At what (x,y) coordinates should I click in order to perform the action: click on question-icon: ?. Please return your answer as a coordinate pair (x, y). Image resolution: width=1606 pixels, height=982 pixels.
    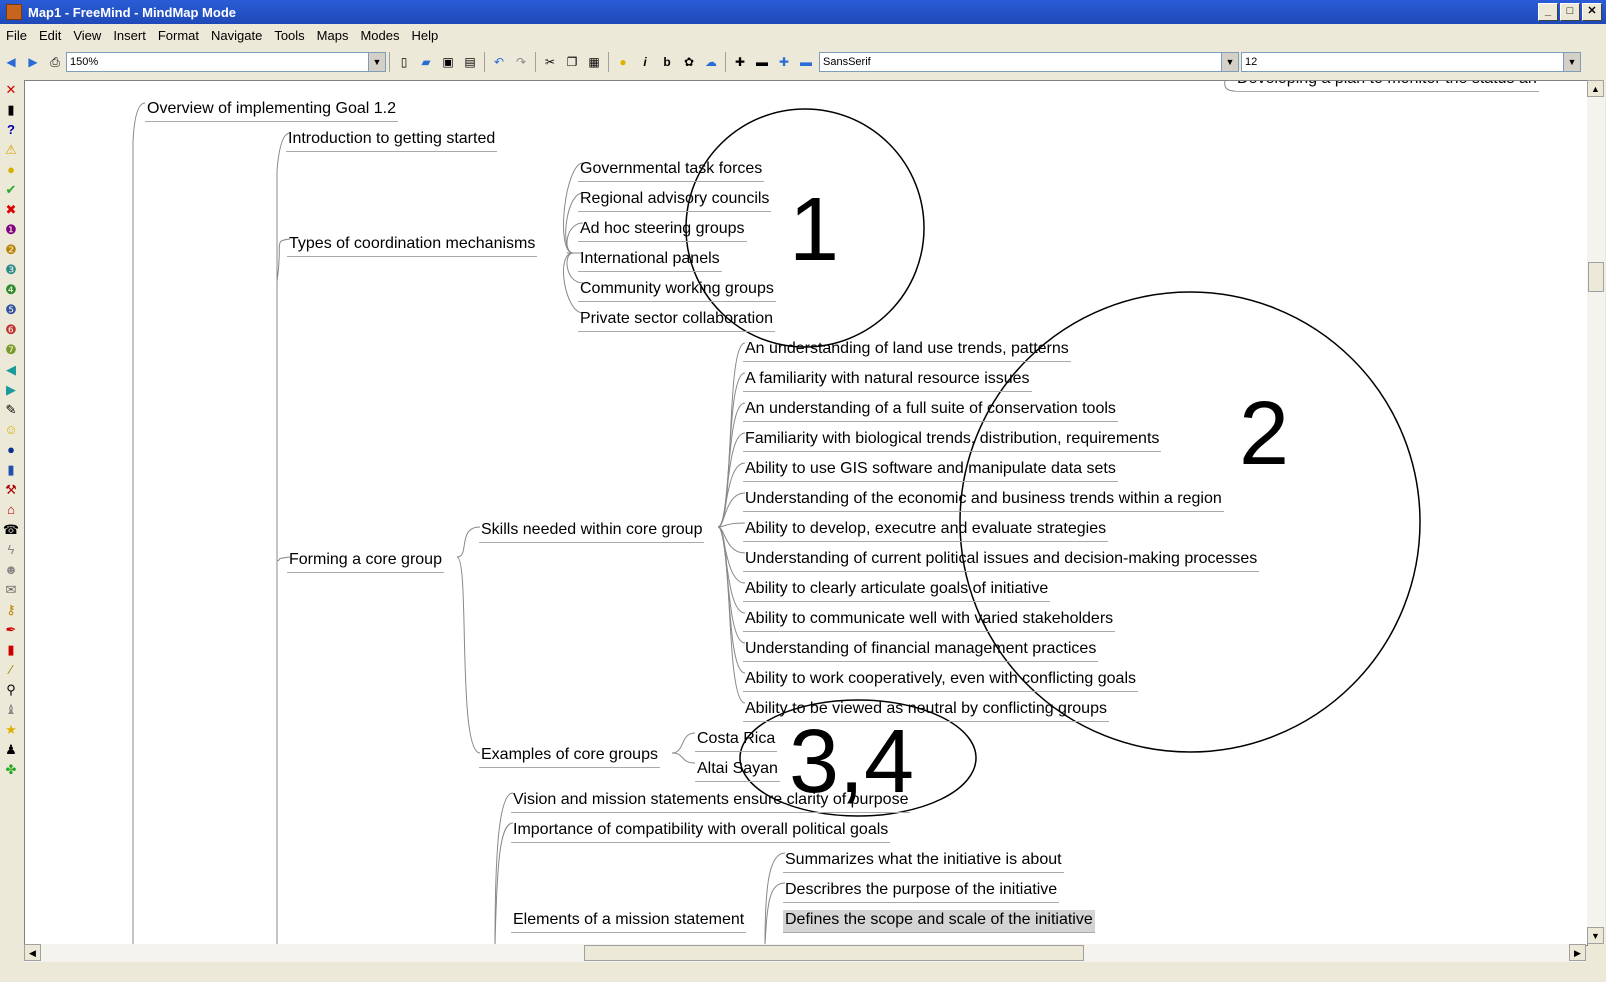
    Looking at the image, I should click on (11, 130).